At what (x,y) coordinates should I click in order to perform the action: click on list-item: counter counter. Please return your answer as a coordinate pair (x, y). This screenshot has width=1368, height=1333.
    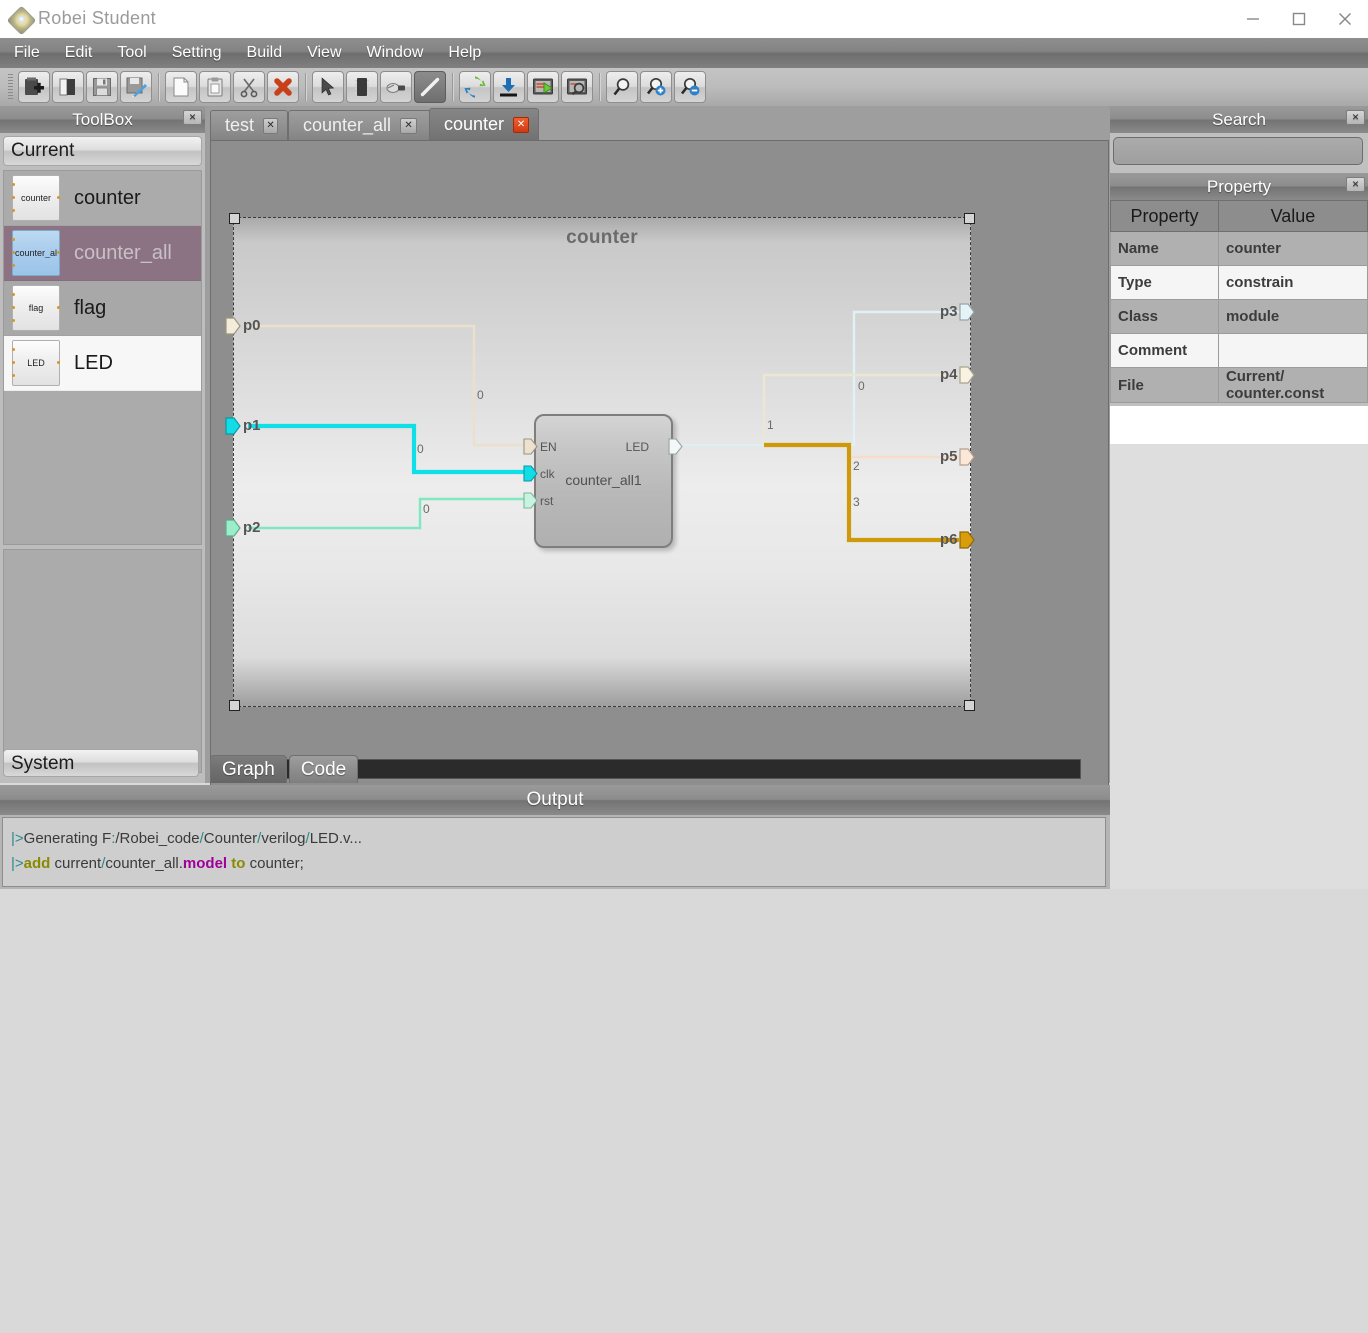
    Looking at the image, I should click on (102, 198).